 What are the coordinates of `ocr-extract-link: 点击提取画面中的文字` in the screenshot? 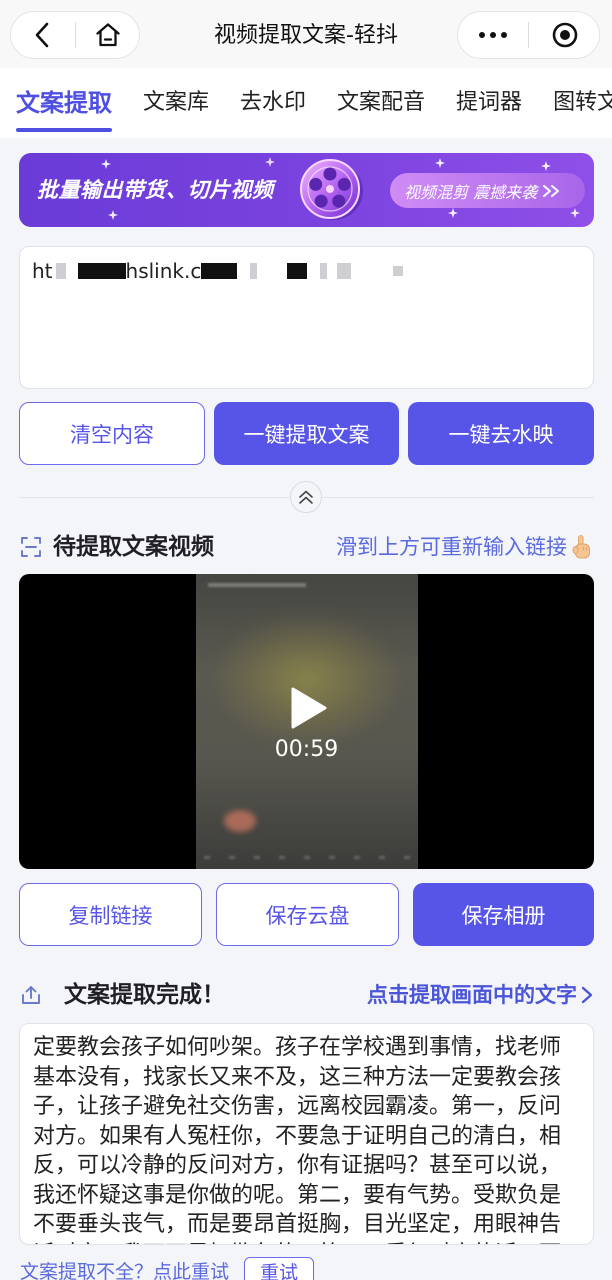 It's located at (480, 995).